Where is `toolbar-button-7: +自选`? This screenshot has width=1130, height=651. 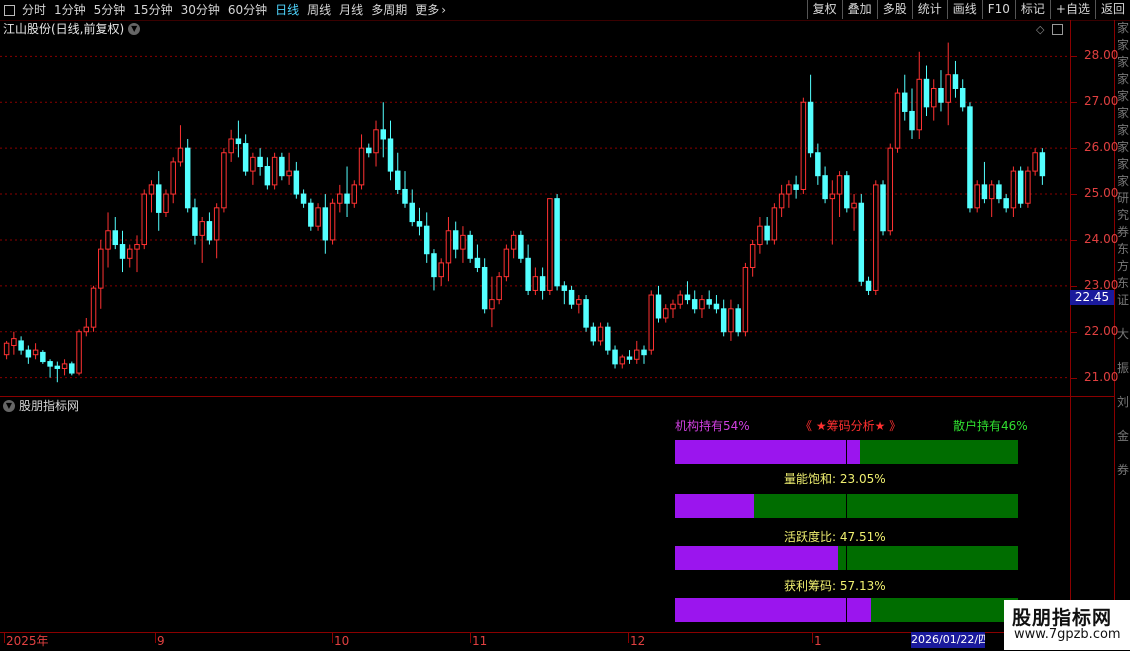 toolbar-button-7: +自选 is located at coordinates (1072, 9).